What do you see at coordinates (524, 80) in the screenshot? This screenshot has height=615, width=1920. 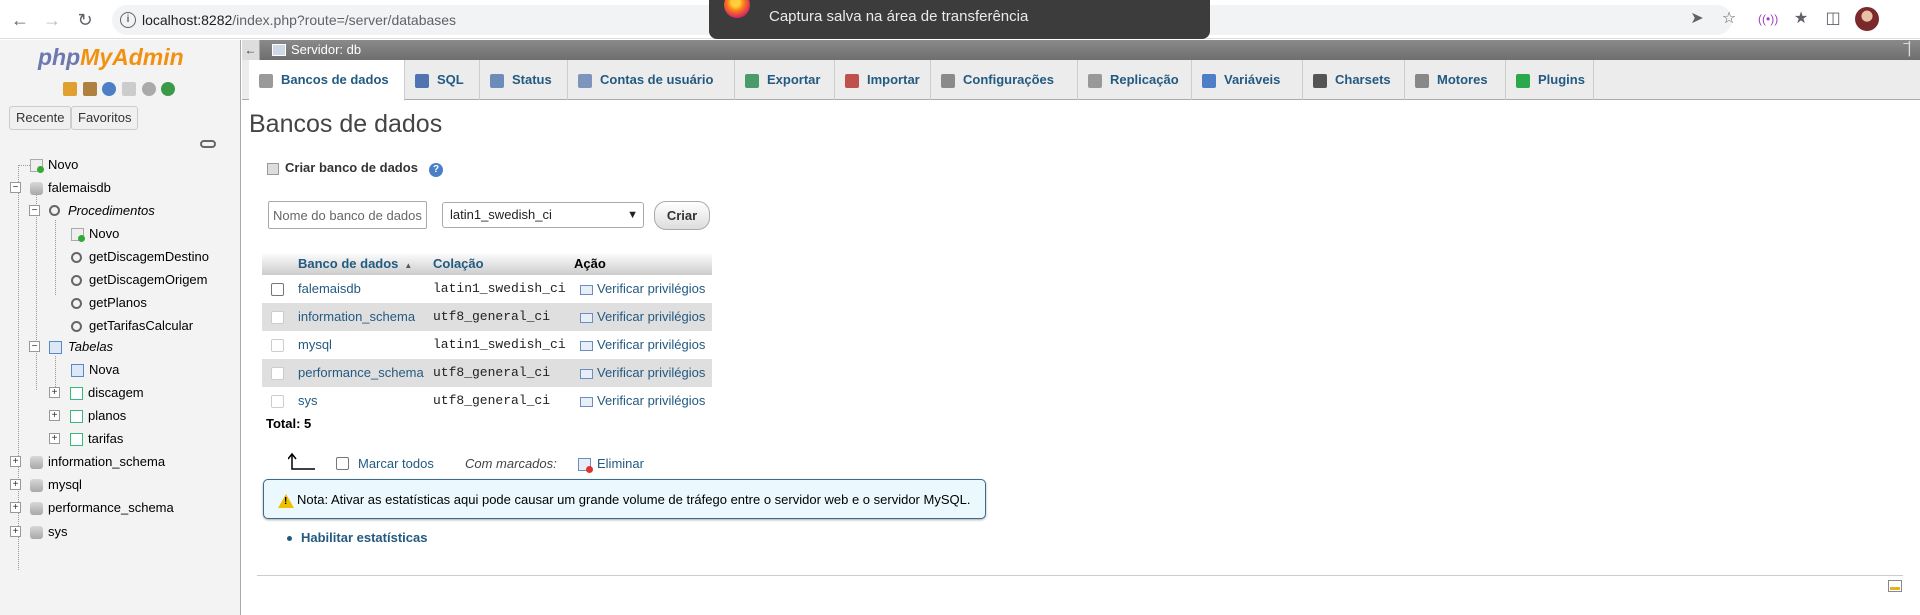 I see `tab-status: Status` at bounding box center [524, 80].